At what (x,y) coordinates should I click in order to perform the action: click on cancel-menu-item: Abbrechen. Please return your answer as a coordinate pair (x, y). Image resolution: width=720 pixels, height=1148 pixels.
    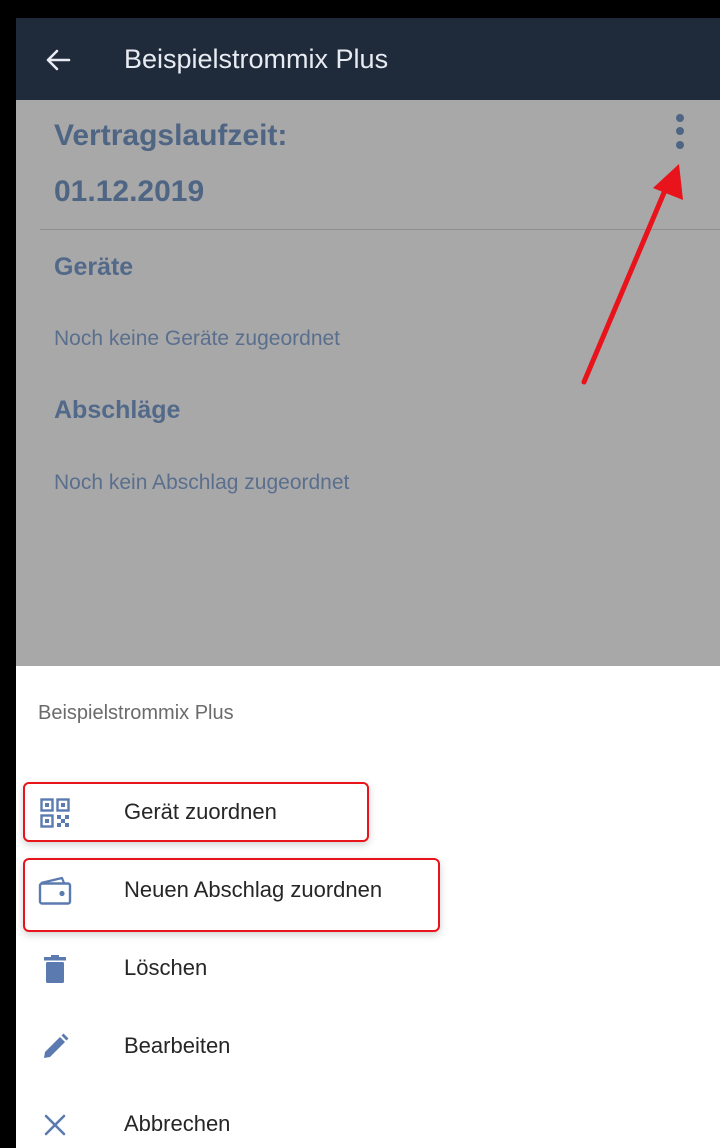
    Looking at the image, I should click on (368, 1121).